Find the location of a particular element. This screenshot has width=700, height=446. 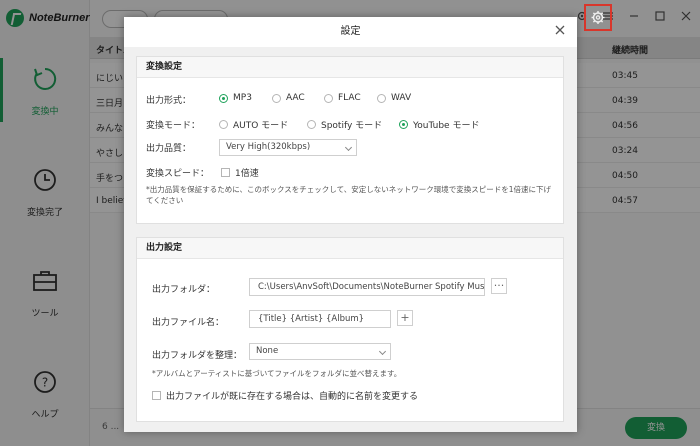

format-option-label: MP3 is located at coordinates (242, 98).